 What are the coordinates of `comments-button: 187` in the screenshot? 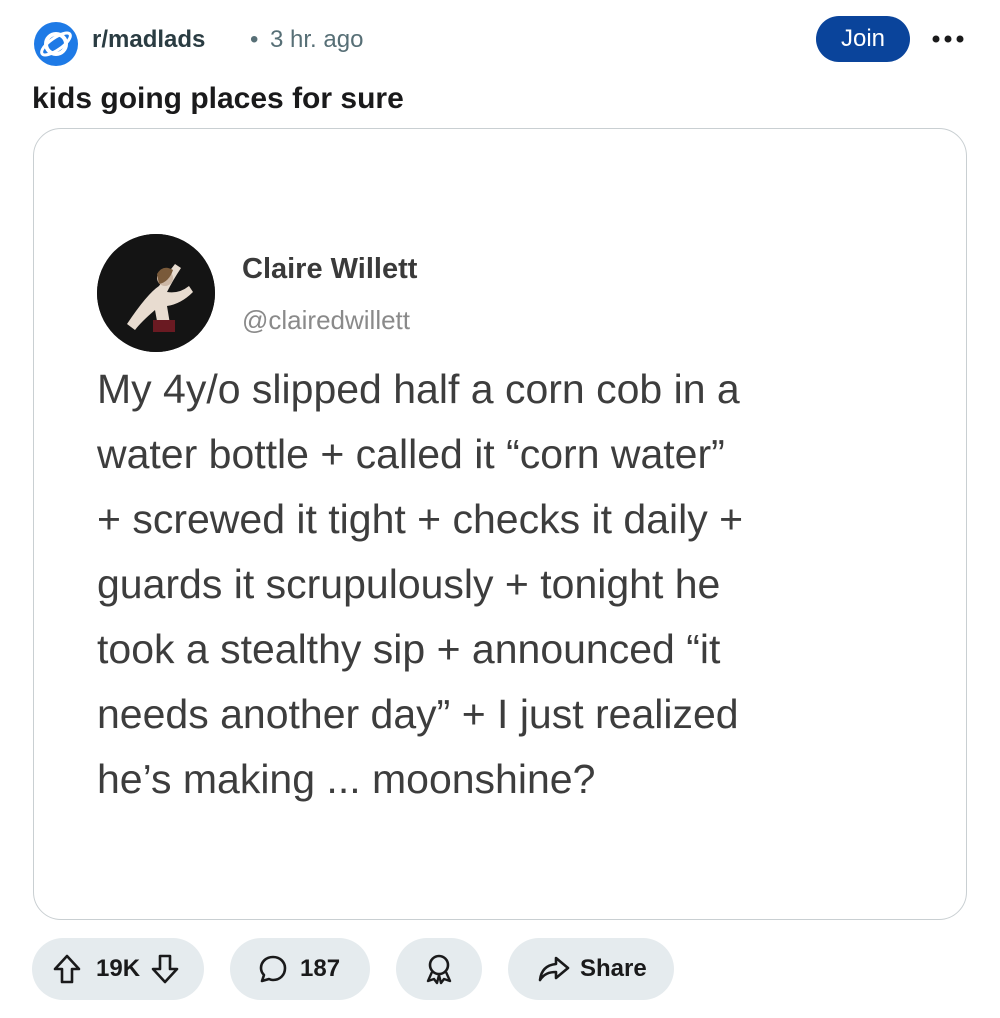 It's located at (300, 969).